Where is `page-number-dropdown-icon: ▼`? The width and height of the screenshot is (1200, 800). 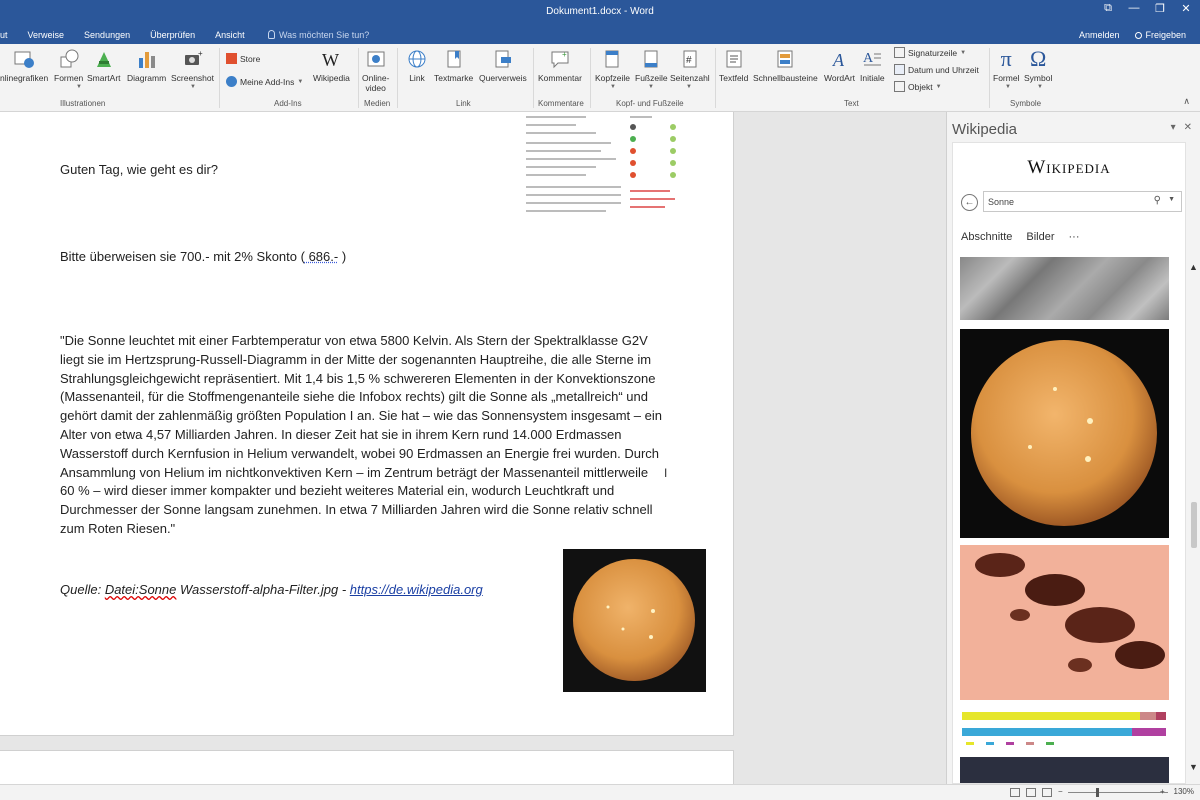
page-number-dropdown-icon: ▼ is located at coordinates (689, 87).